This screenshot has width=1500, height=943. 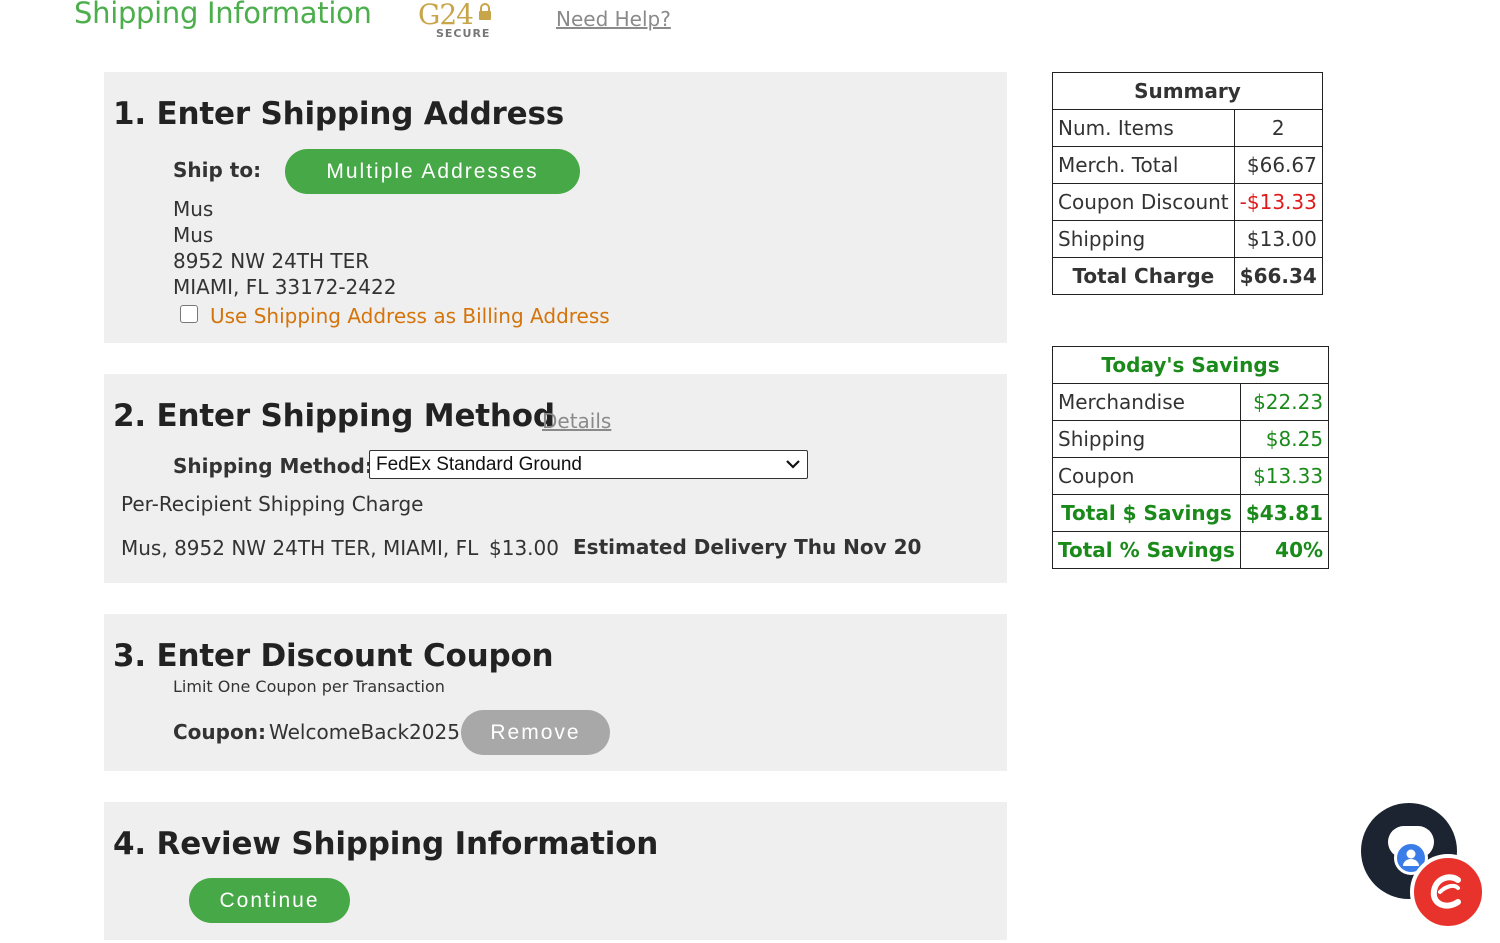 What do you see at coordinates (613, 19) in the screenshot?
I see `need-help-link: Need Help?` at bounding box center [613, 19].